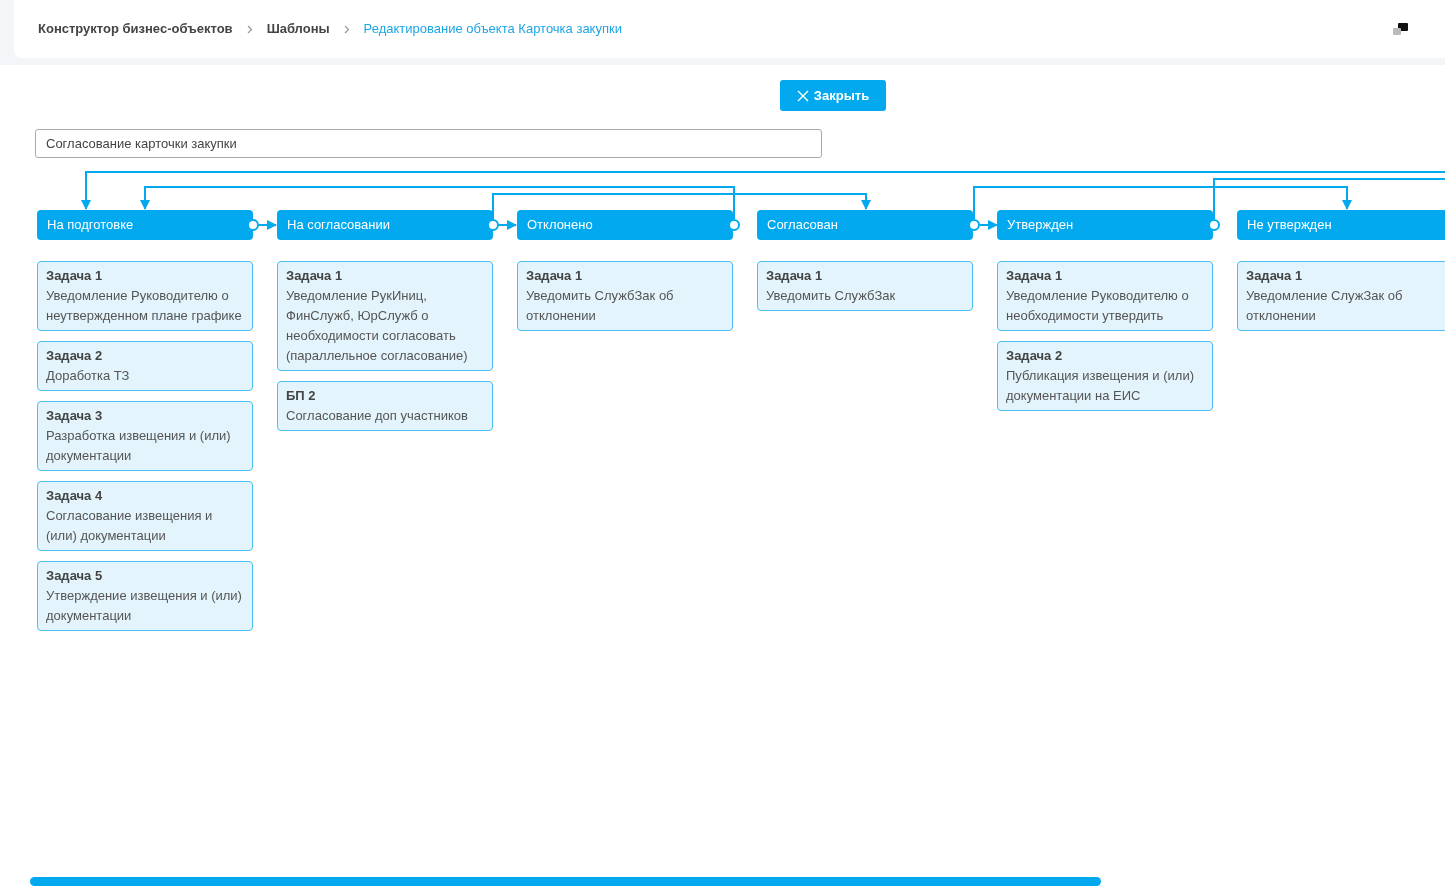 This screenshot has height=896, width=1445. Describe the element at coordinates (802, 95) in the screenshot. I see `close-icon` at that location.